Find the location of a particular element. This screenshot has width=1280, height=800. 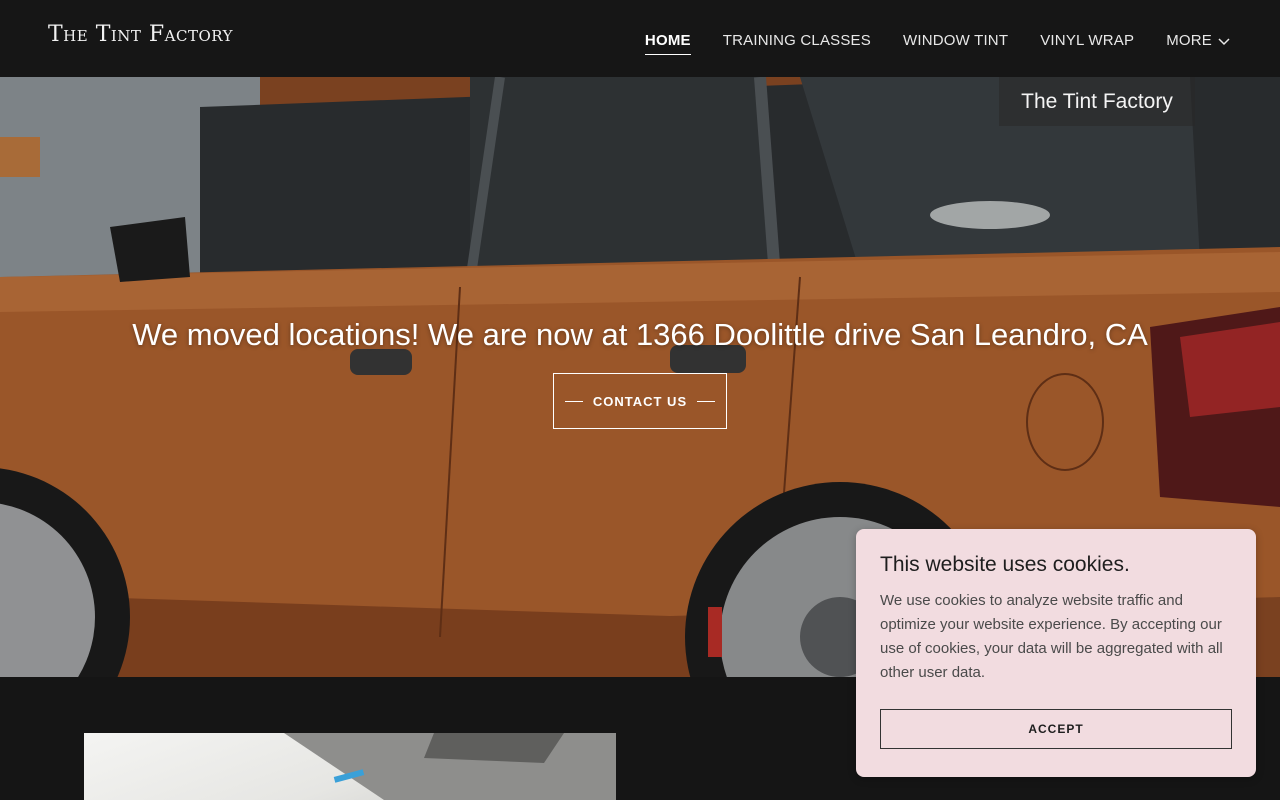

nav-item-vinyl-wrap: VINYL WRAP is located at coordinates (1087, 42).